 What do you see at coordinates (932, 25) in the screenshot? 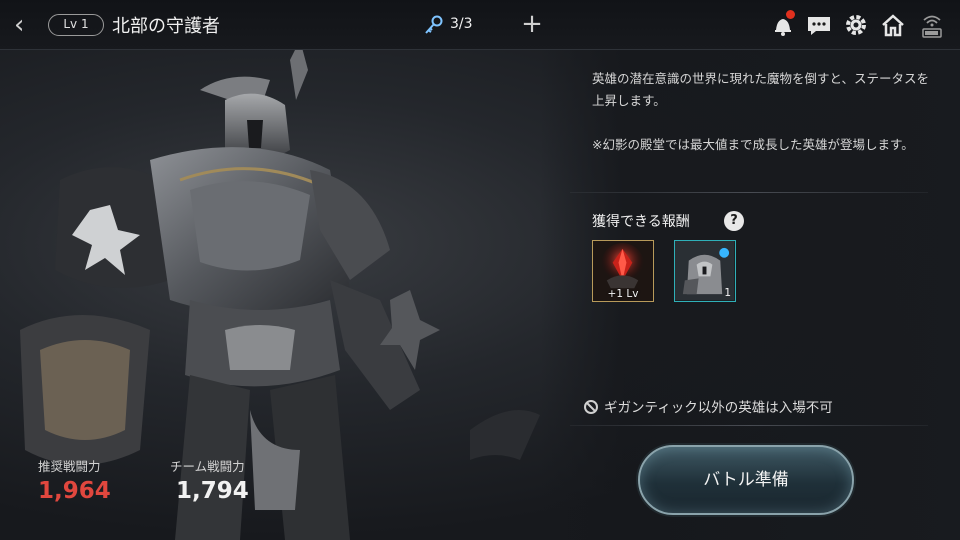
I see `wifi-battery-icon` at bounding box center [932, 25].